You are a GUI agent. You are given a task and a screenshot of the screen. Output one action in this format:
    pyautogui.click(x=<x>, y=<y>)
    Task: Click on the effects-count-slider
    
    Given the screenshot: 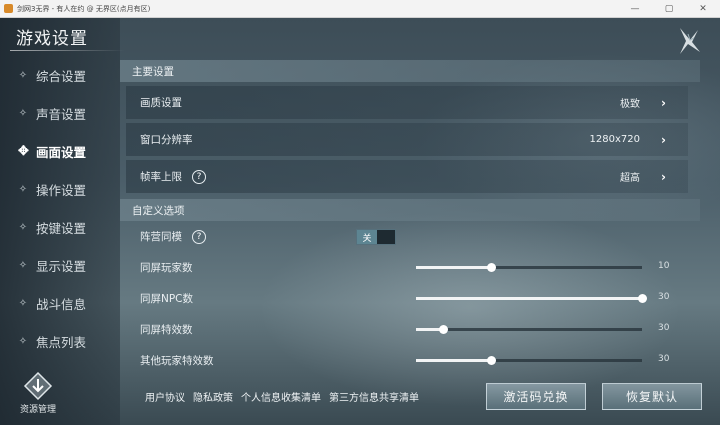 What is the action you would take?
    pyautogui.click(x=529, y=329)
    